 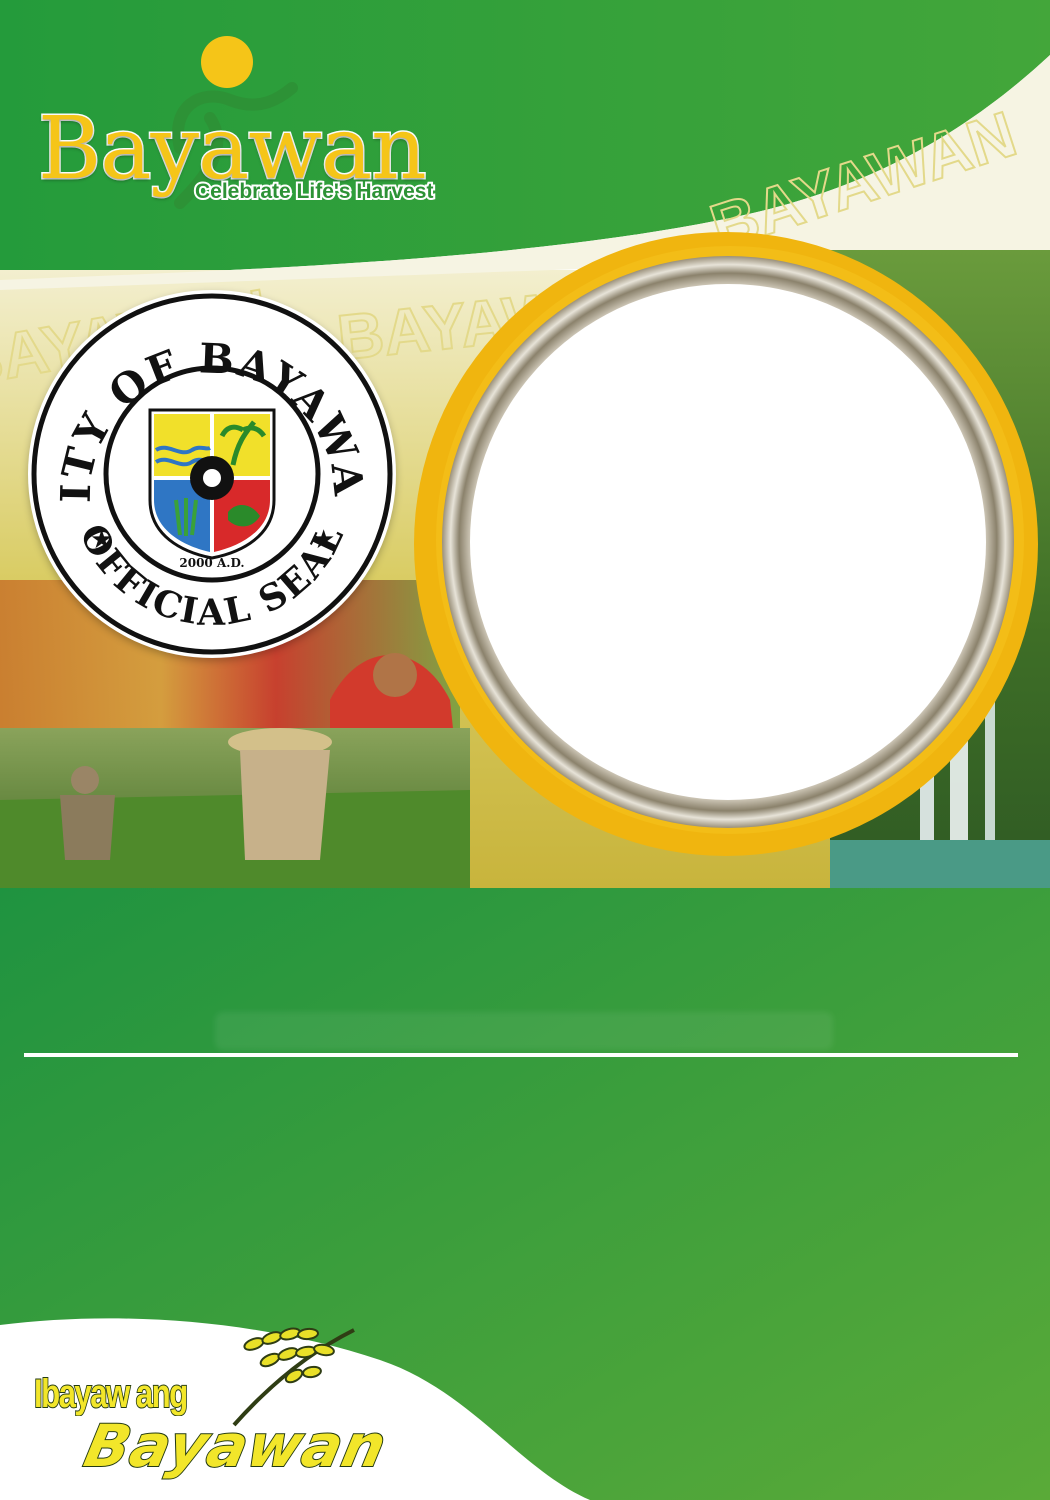 I want to click on slogan-logo: Ibayaw ang Bayawan, so click(x=218, y=1405).